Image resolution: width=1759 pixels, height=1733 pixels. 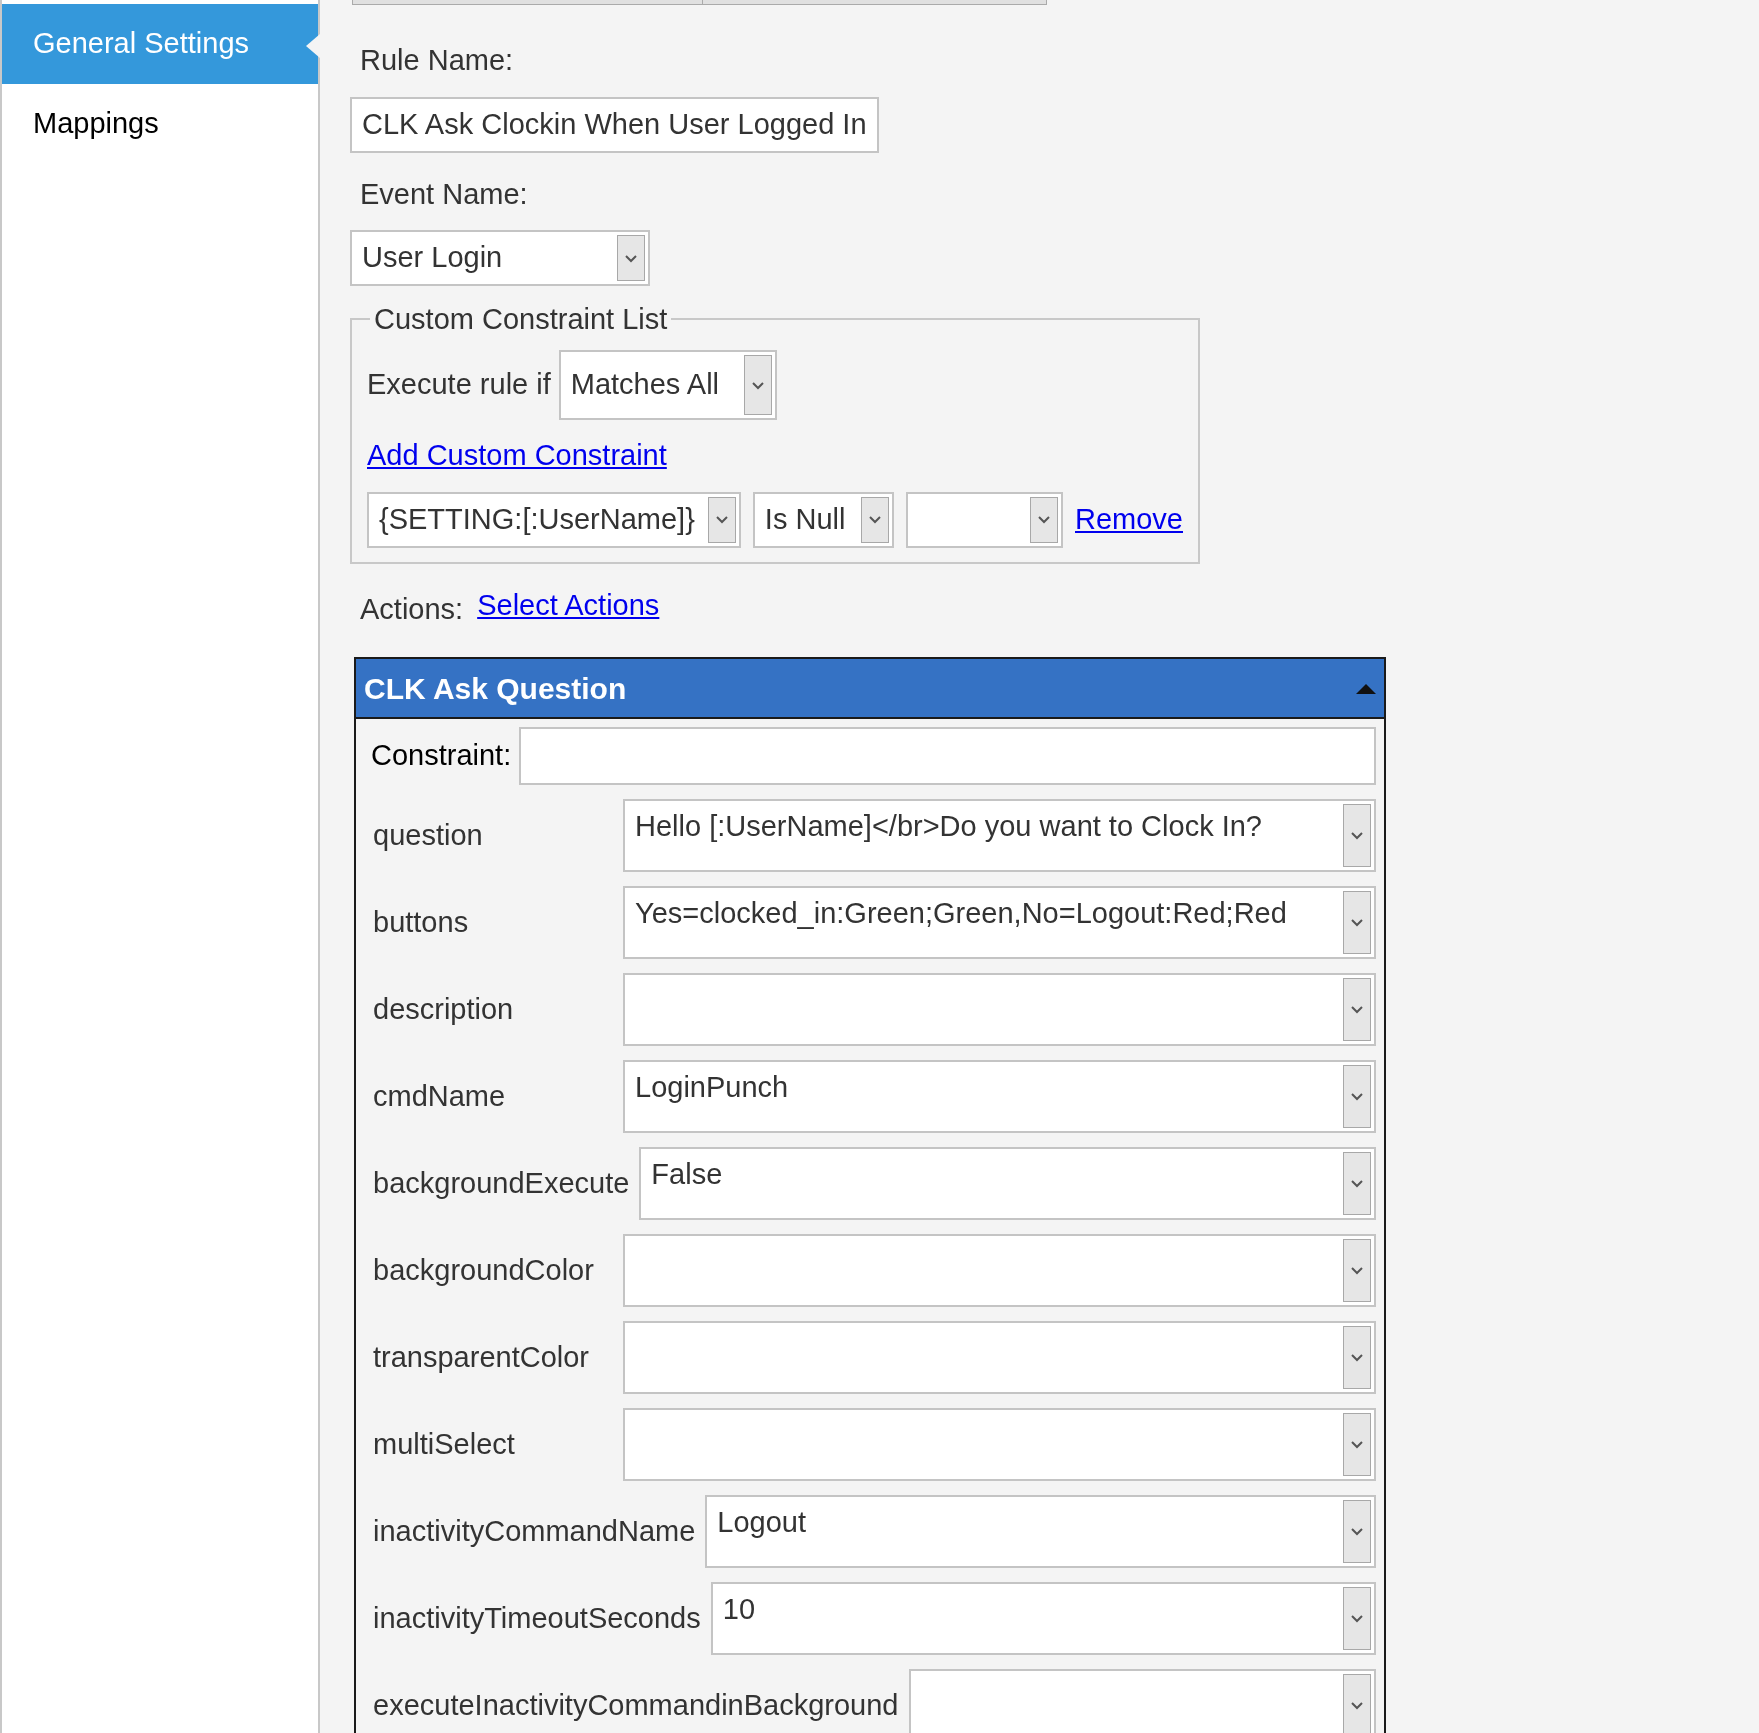 I want to click on dropdown-field: False, so click(x=1007, y=1183).